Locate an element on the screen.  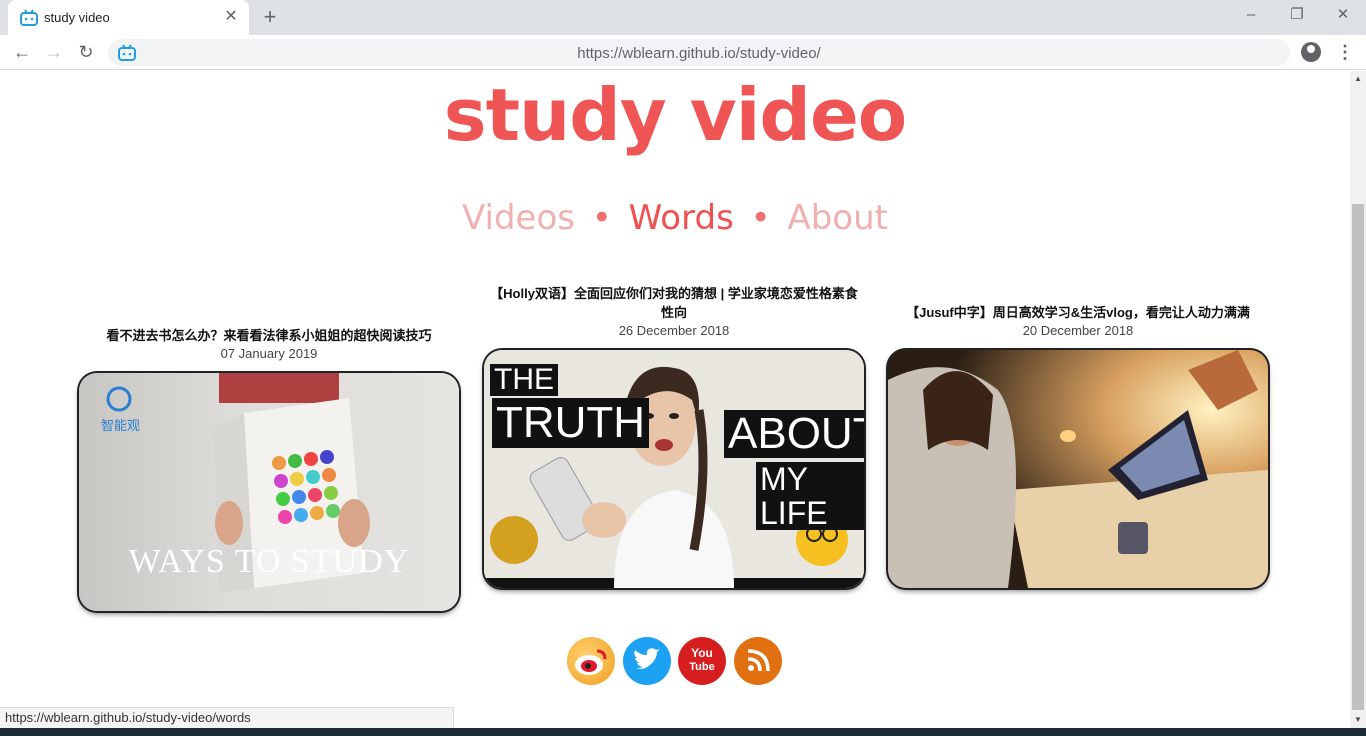
tab-title: study video is located at coordinates (77, 17).